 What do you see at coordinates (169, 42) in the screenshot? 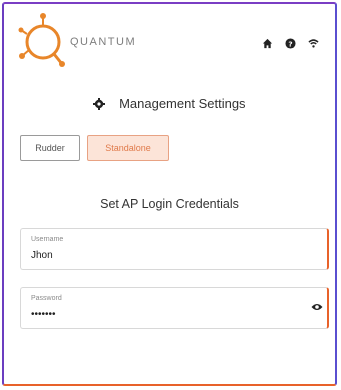
I see `header: QUANTUM ?` at bounding box center [169, 42].